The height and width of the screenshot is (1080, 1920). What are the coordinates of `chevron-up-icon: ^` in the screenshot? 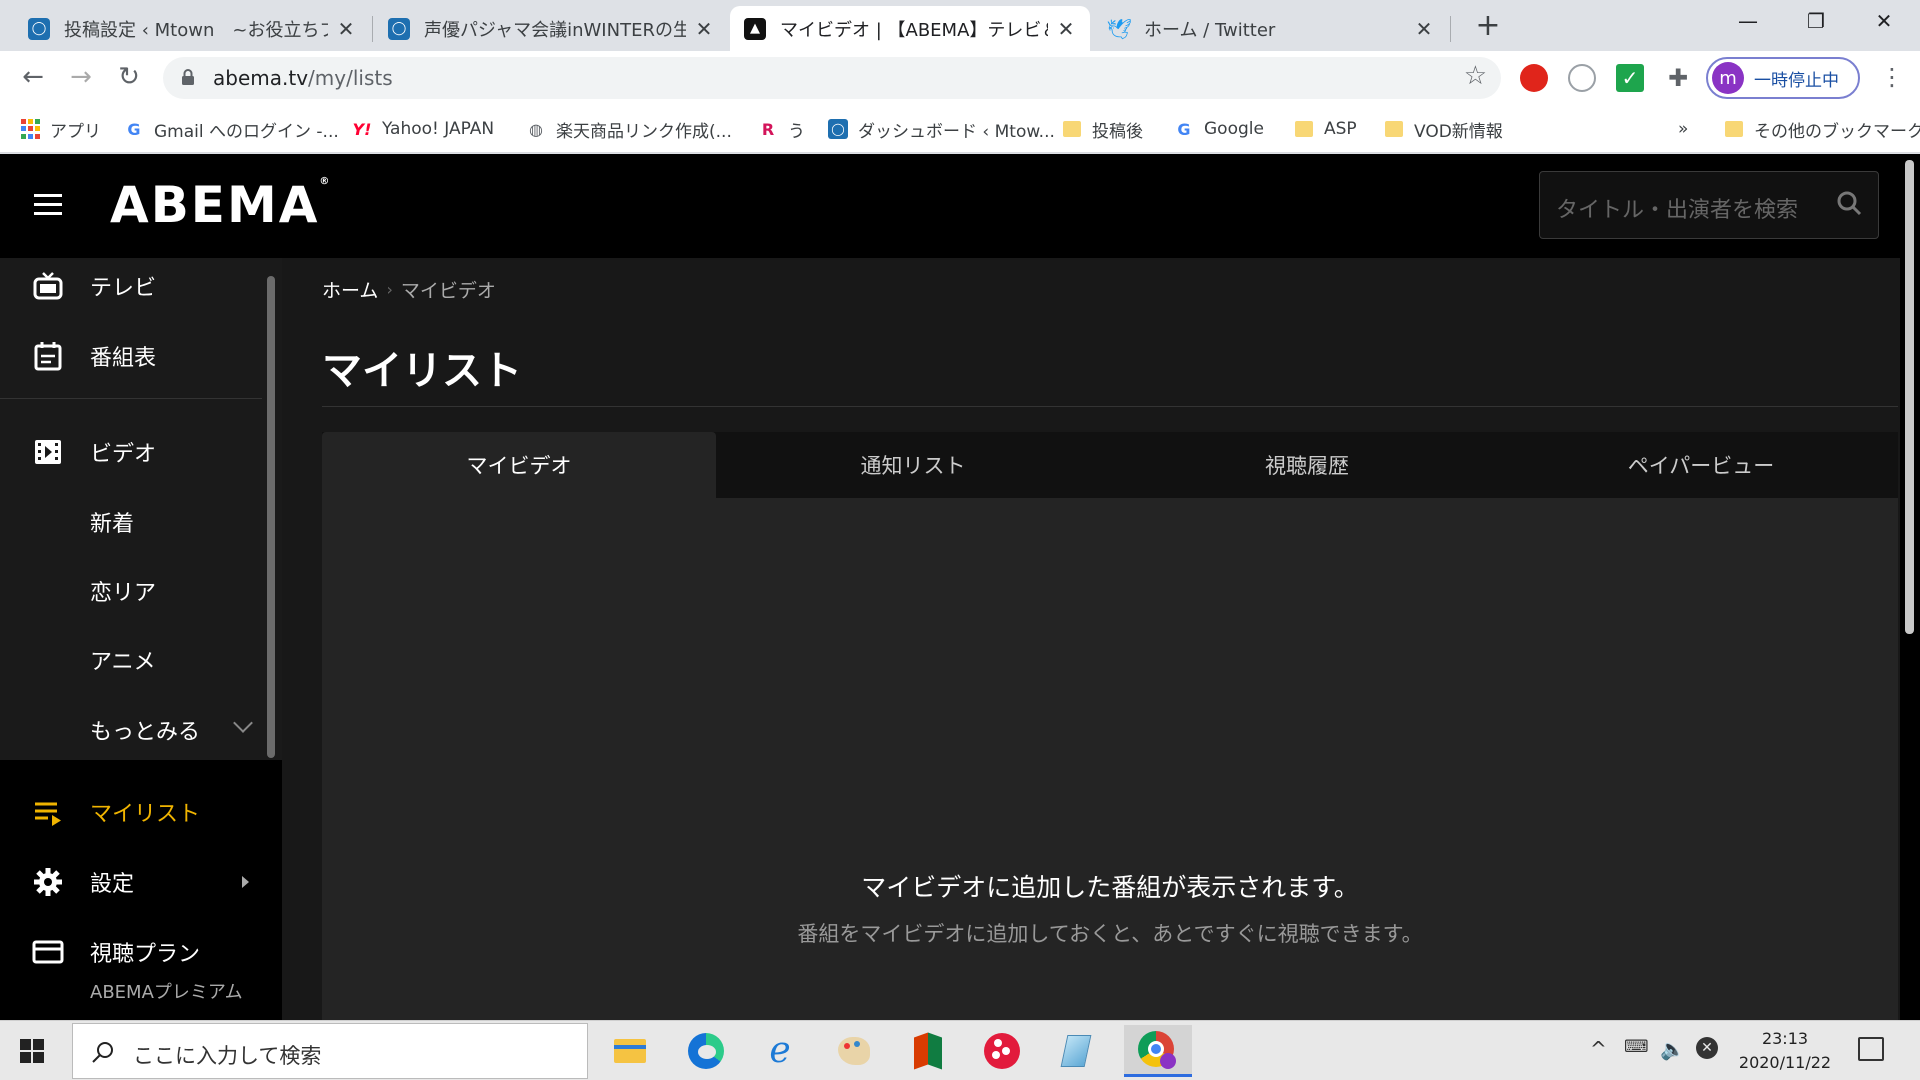 It's located at (1598, 1049).